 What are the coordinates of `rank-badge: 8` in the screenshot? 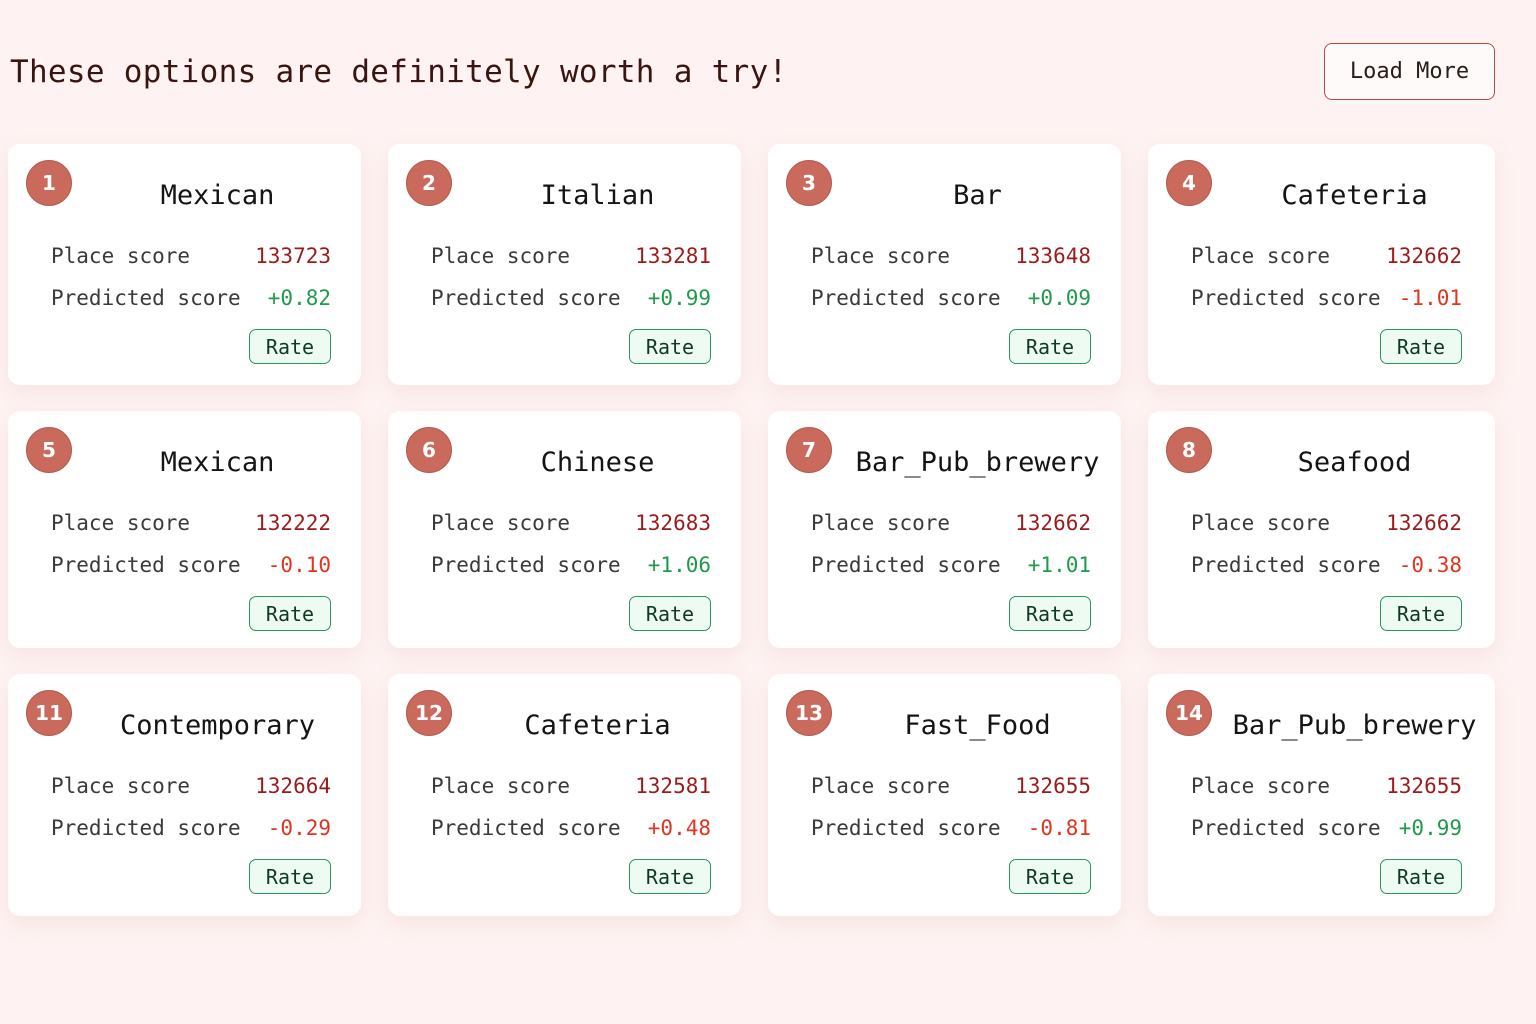 It's located at (1189, 450).